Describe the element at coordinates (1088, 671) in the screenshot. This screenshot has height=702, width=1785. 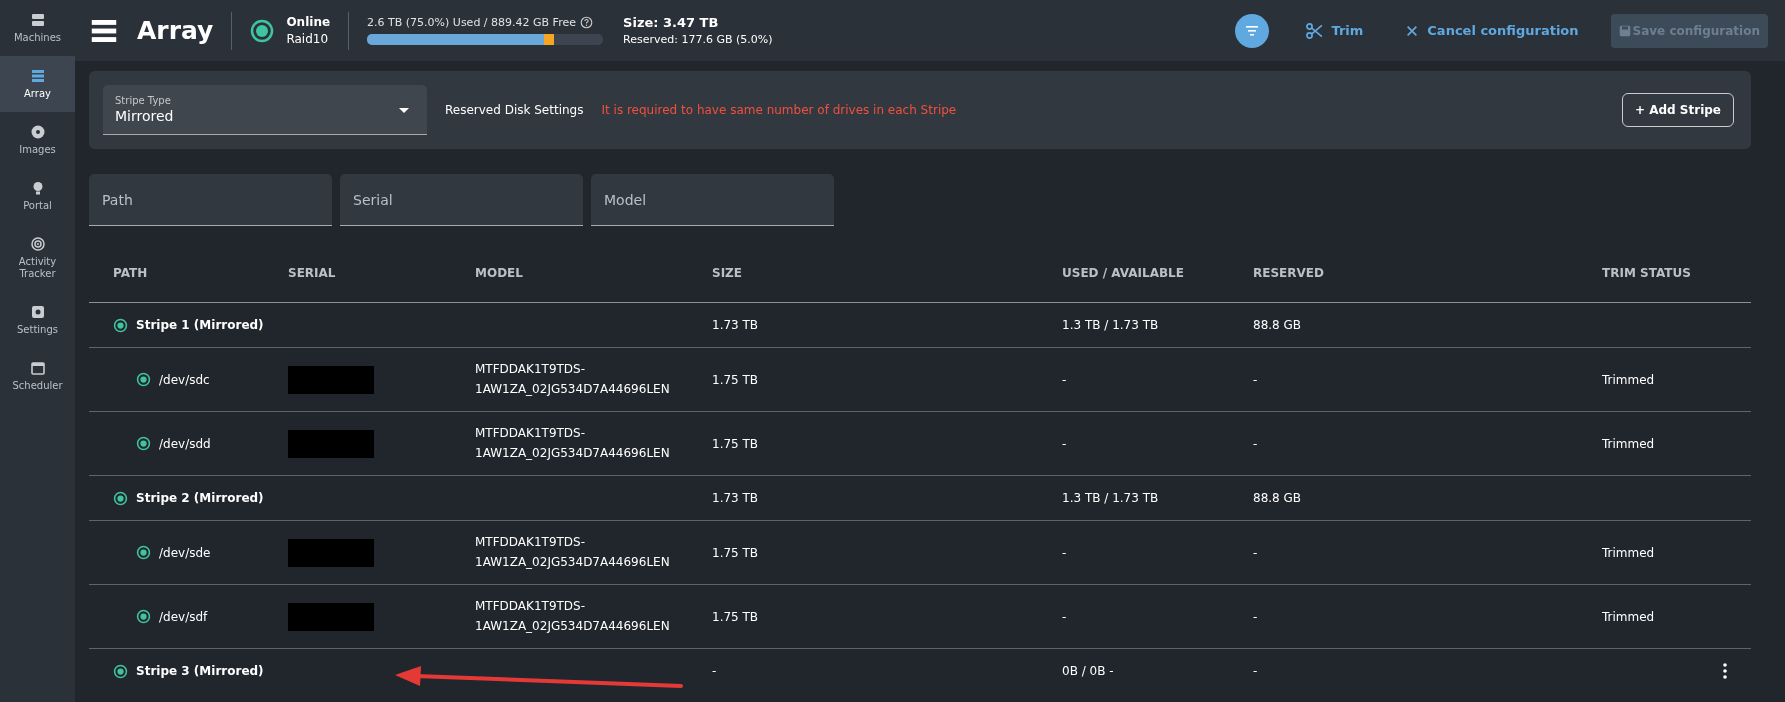
I see `table-cell-text: 0B / 0B -` at that location.